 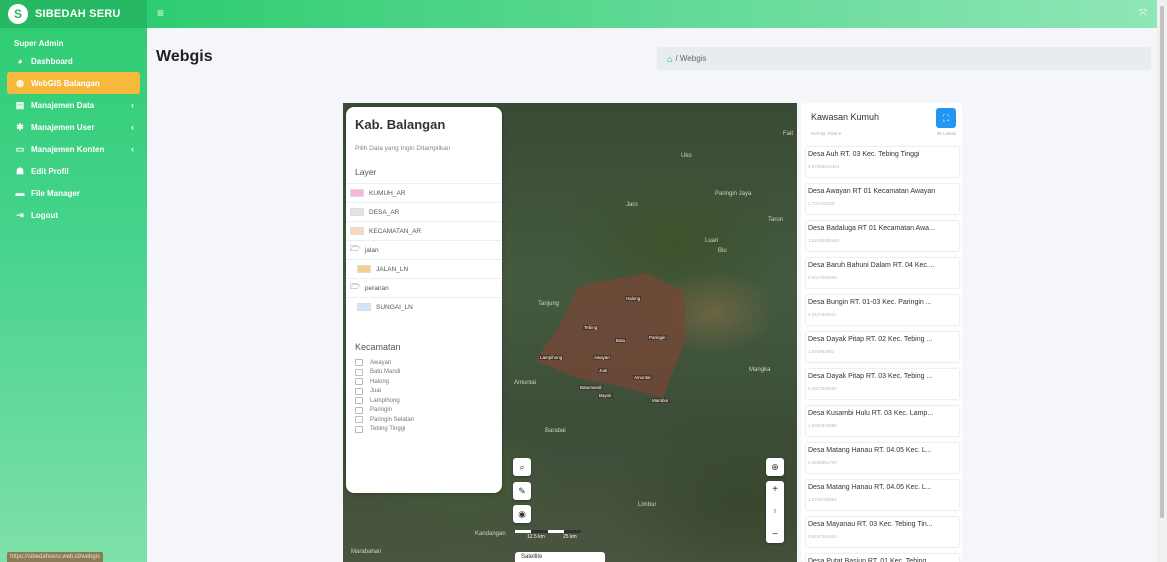 I want to click on layer-item-jalan: 🗁 jalan, so click(x=424, y=249).